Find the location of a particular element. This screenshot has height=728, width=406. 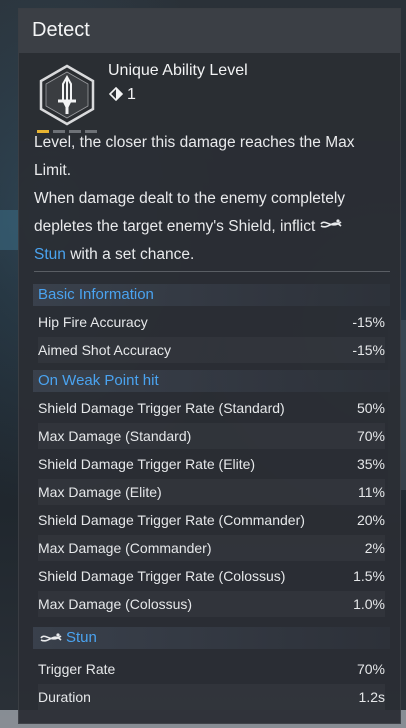

stun-link: Stun is located at coordinates (50, 254).